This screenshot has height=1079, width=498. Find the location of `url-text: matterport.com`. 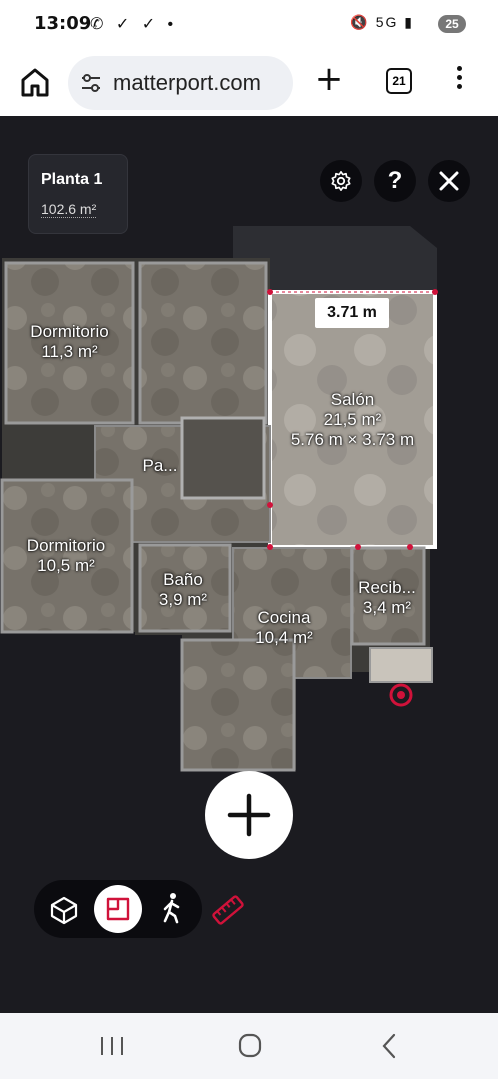

url-text: matterport.com is located at coordinates (187, 82).